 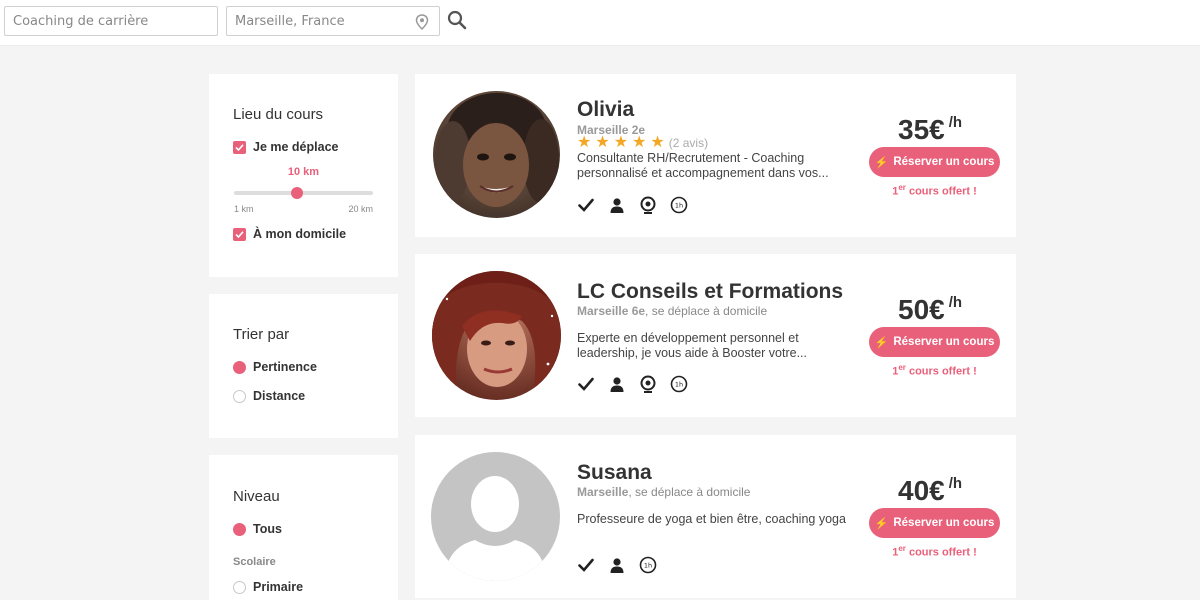 What do you see at coordinates (600, 23) in the screenshot?
I see `top-search-bar` at bounding box center [600, 23].